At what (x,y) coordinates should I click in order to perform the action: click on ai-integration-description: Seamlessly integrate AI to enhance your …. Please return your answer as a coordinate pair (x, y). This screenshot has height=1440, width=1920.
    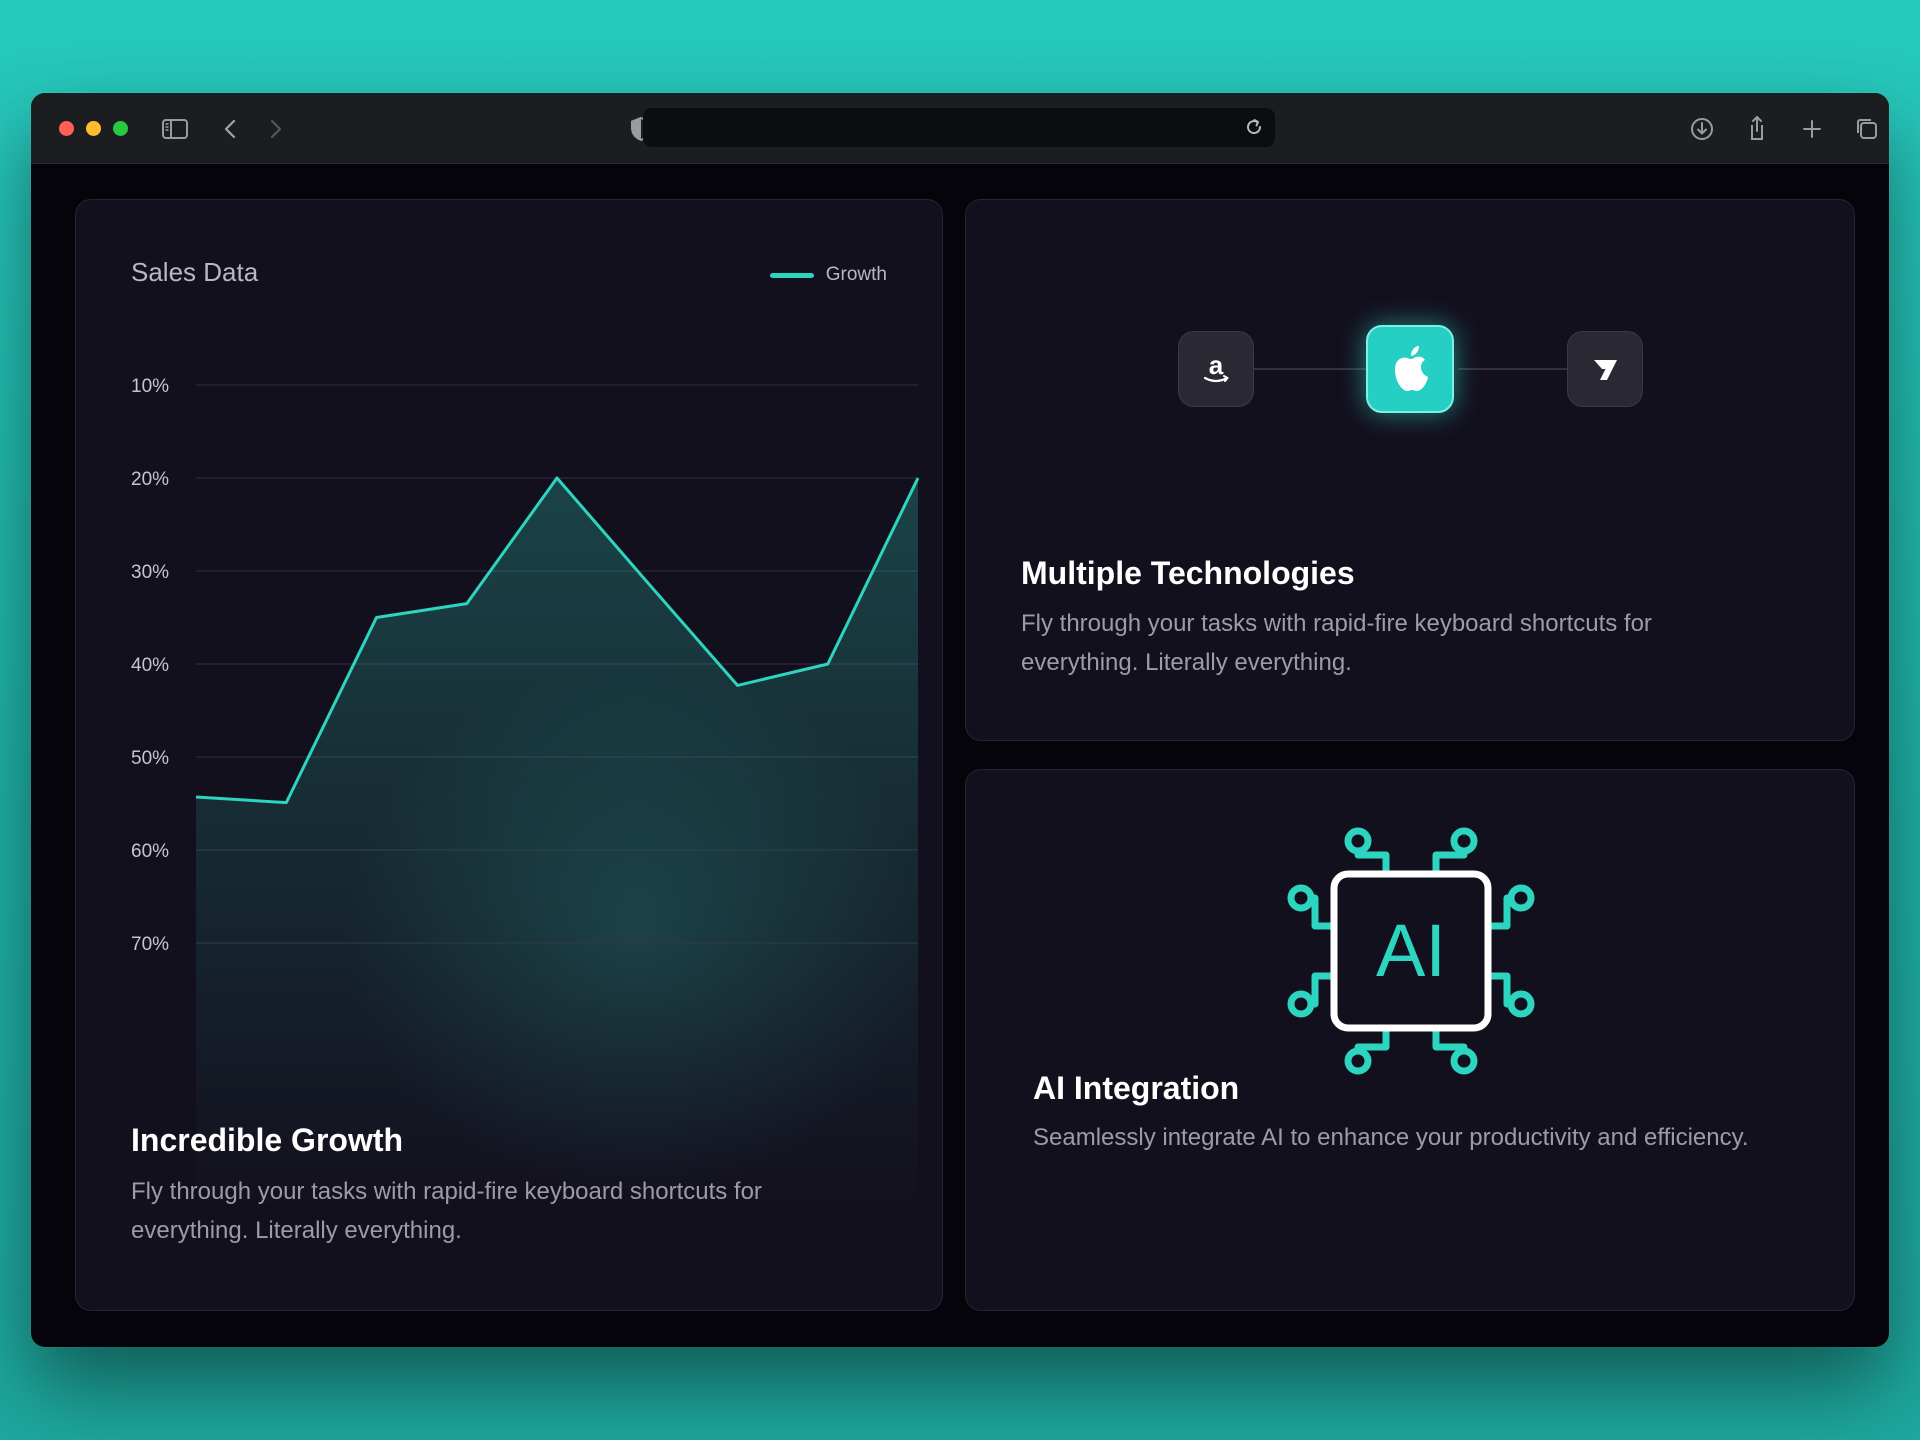
    Looking at the image, I should click on (1391, 1137).